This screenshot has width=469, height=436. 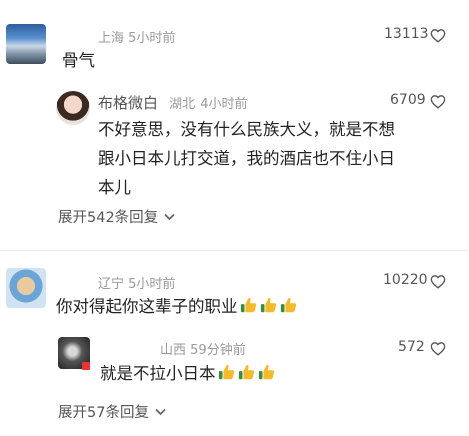 What do you see at coordinates (182, 104) in the screenshot?
I see `location-text: 湖北` at bounding box center [182, 104].